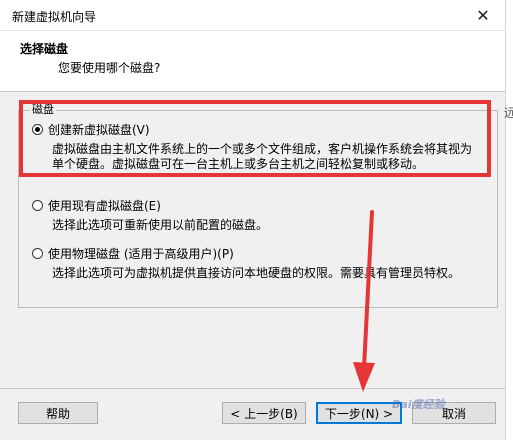 The height and width of the screenshot is (440, 513). Describe the element at coordinates (54, 17) in the screenshot. I see `window-title: 新建虚拟机向导` at that location.